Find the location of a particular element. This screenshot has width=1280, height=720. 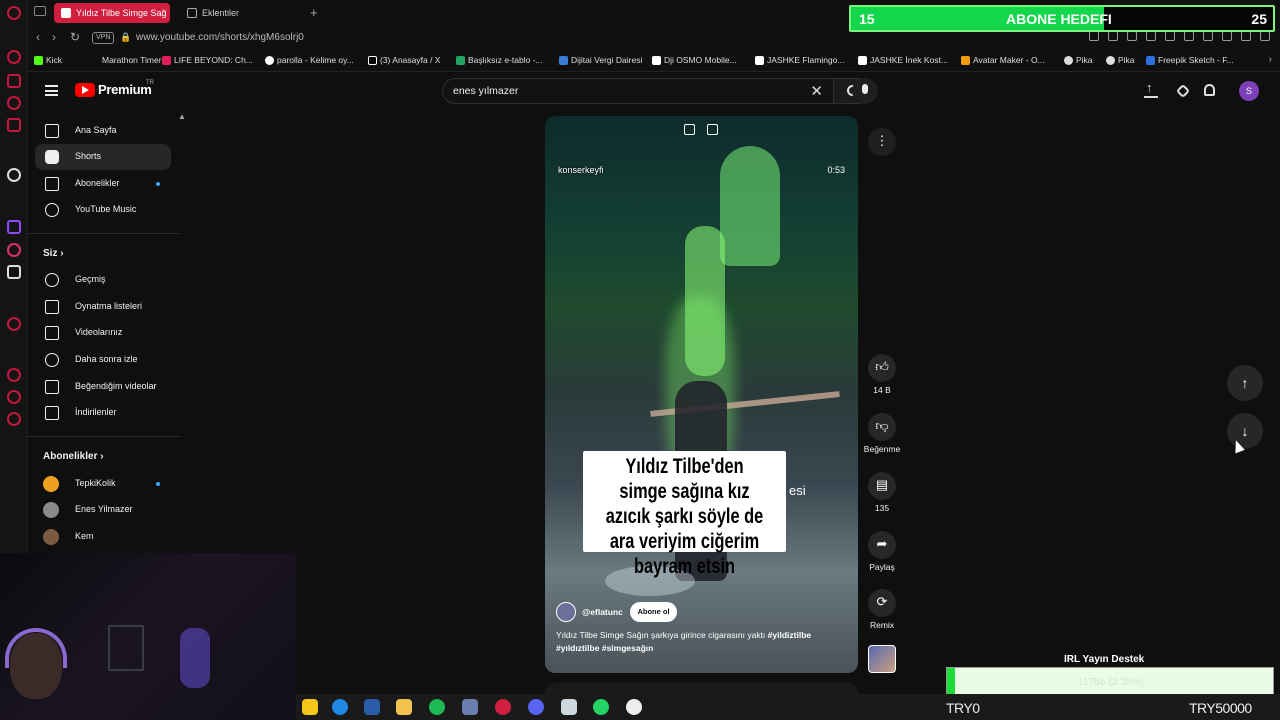

sidebar-item-subscriptions: Abonelikler is located at coordinates (103, 184).